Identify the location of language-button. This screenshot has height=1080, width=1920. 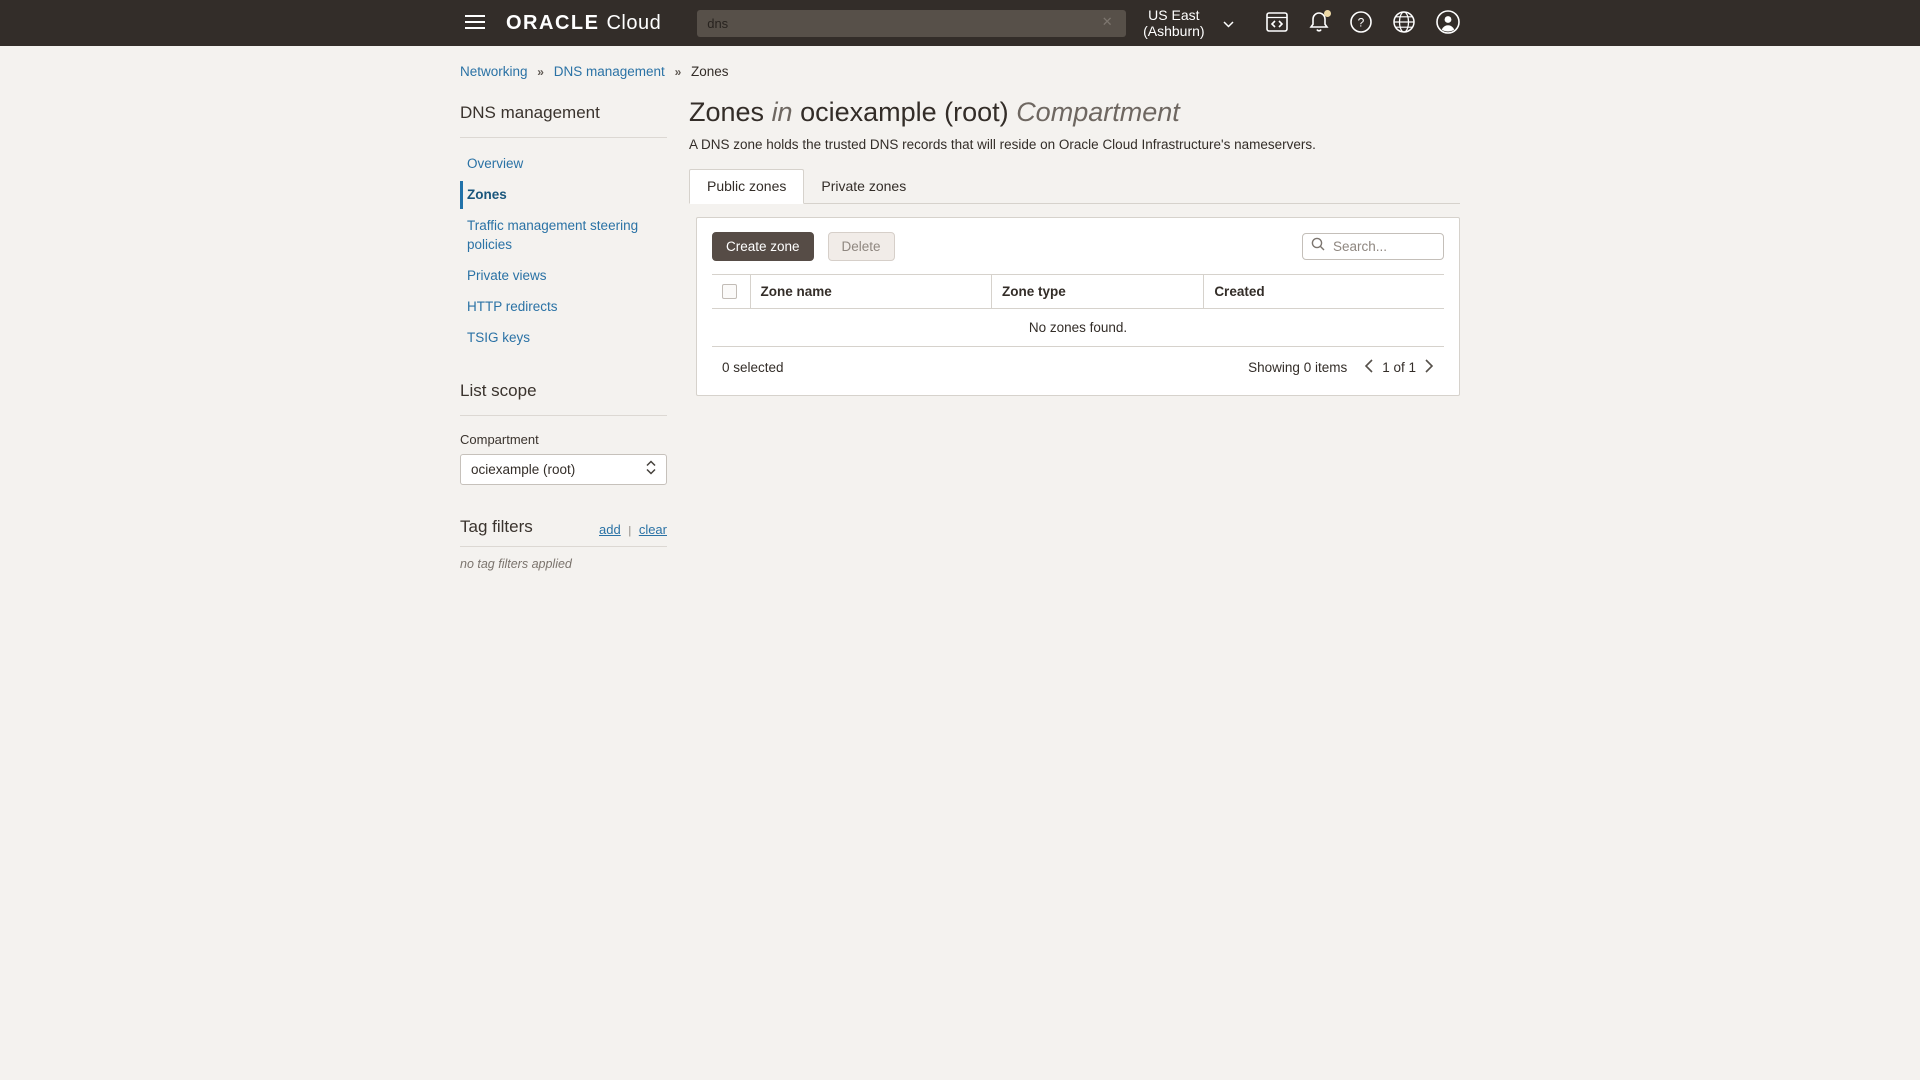
(1404, 23).